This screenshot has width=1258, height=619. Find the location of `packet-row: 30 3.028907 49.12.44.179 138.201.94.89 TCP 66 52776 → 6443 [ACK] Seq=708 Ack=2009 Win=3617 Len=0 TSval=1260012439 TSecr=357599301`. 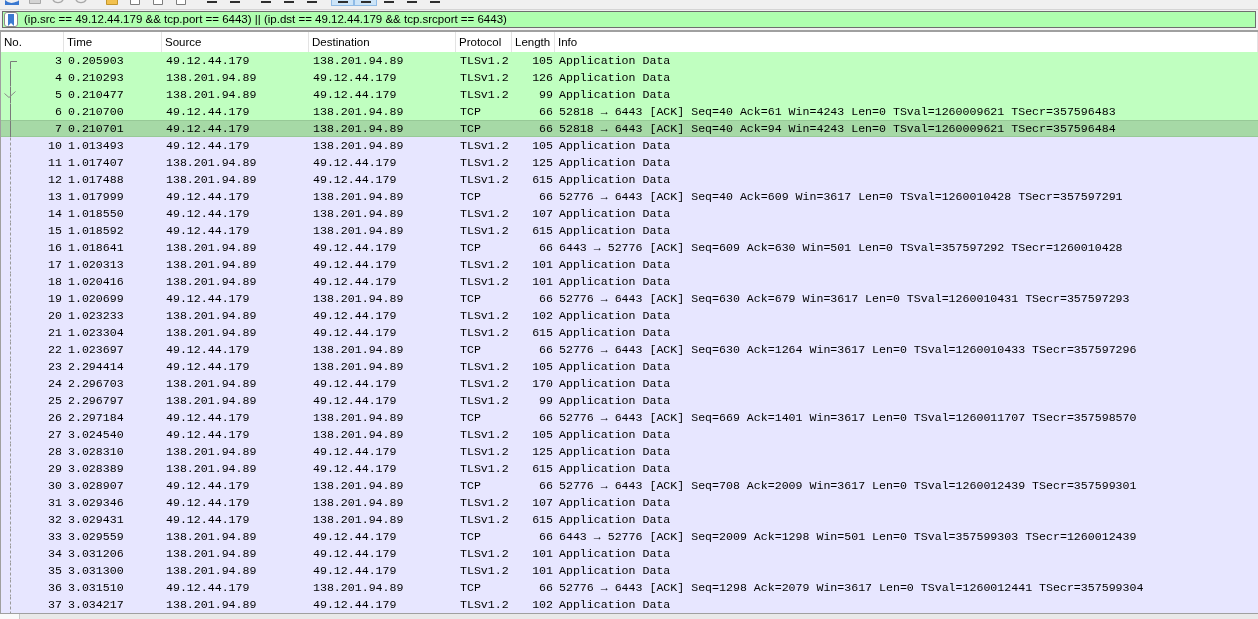

packet-row: 30 3.028907 49.12.44.179 138.201.94.89 TCP 66 52776 → 6443 [ACK] Seq=708 Ack=2009 Win=3617 Len=0 TSval=1260012439 TSecr=357599301 is located at coordinates (629, 485).